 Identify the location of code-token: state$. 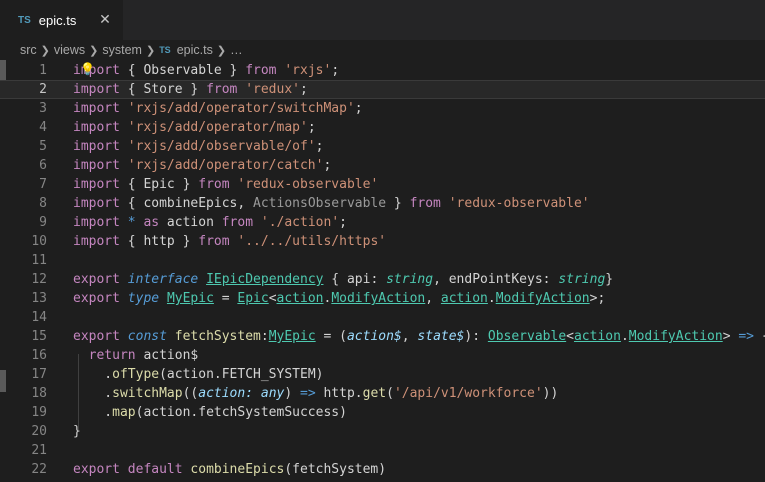
(441, 336).